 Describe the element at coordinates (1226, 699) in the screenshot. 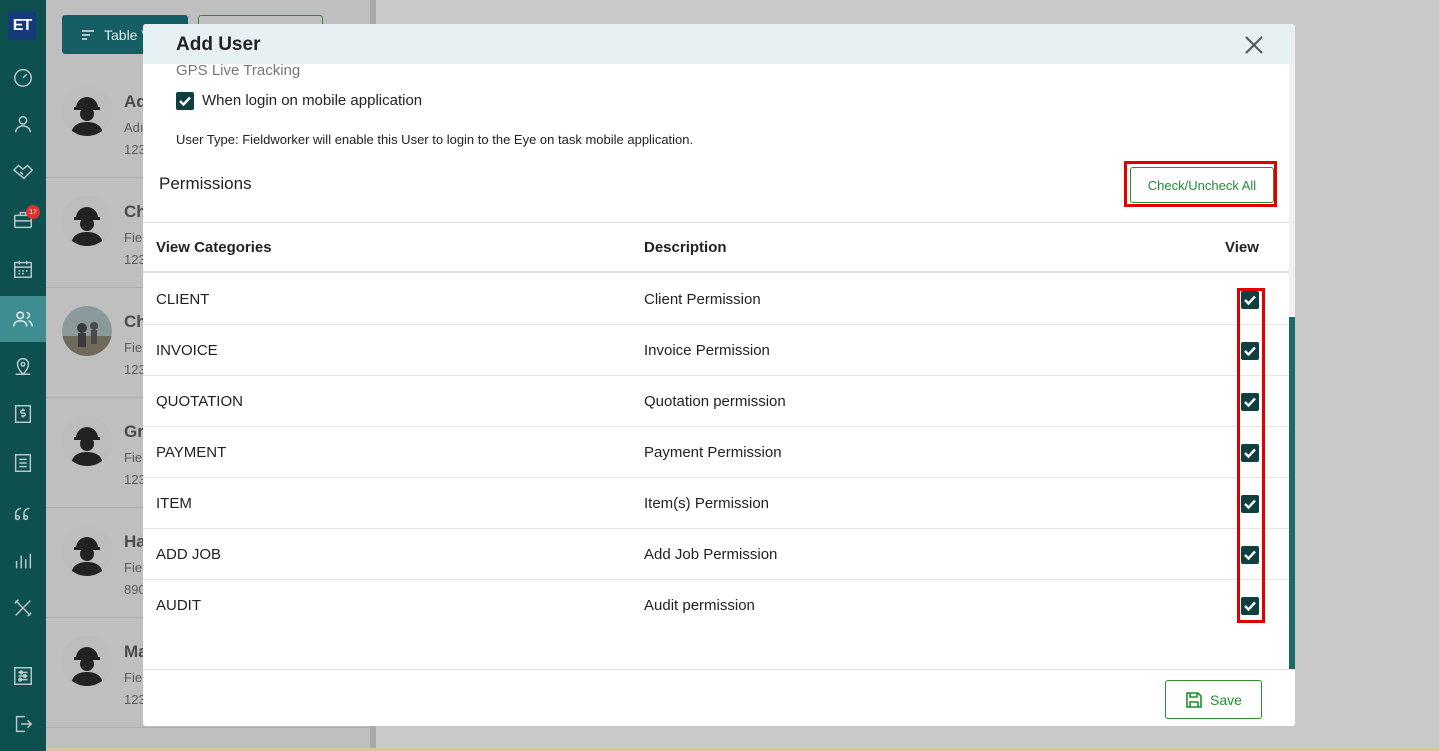

I see `save-label: Save` at that location.